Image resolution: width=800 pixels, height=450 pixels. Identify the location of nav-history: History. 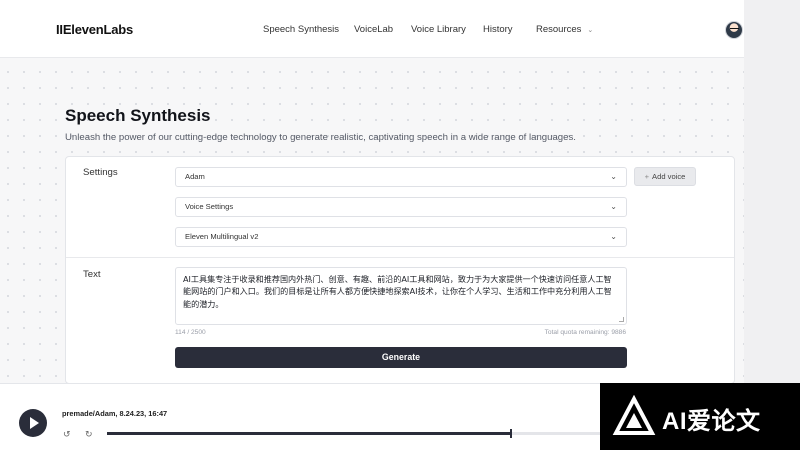
(498, 29).